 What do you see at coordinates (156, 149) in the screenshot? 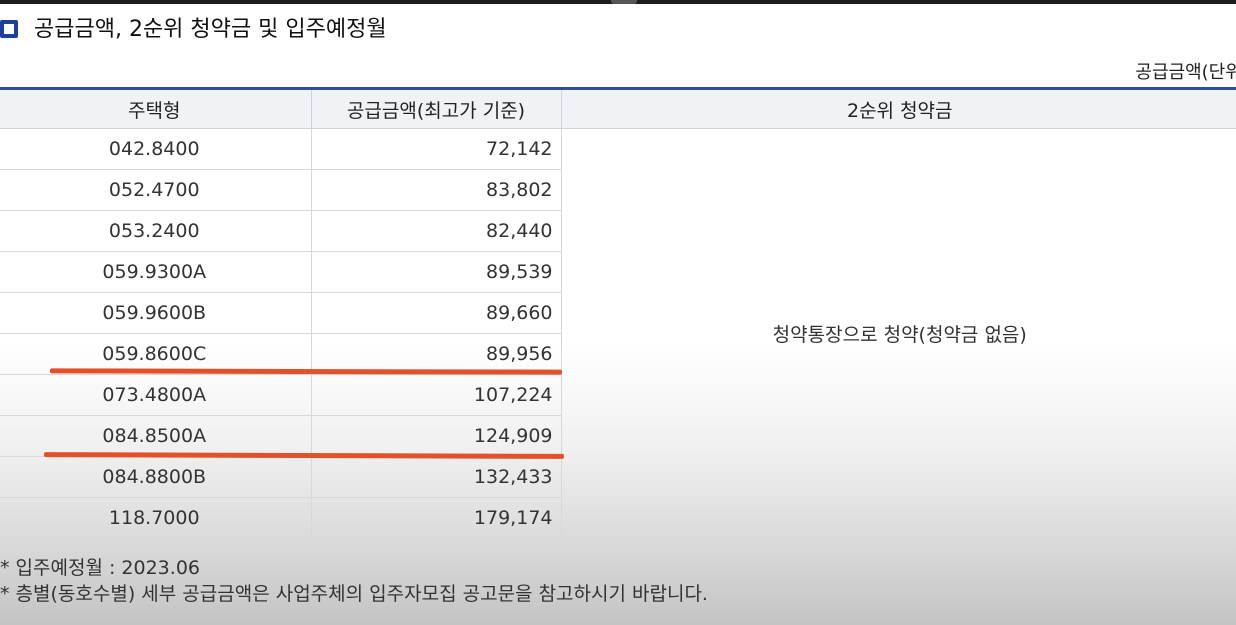
I see `house-type-cell: 042.8400` at bounding box center [156, 149].